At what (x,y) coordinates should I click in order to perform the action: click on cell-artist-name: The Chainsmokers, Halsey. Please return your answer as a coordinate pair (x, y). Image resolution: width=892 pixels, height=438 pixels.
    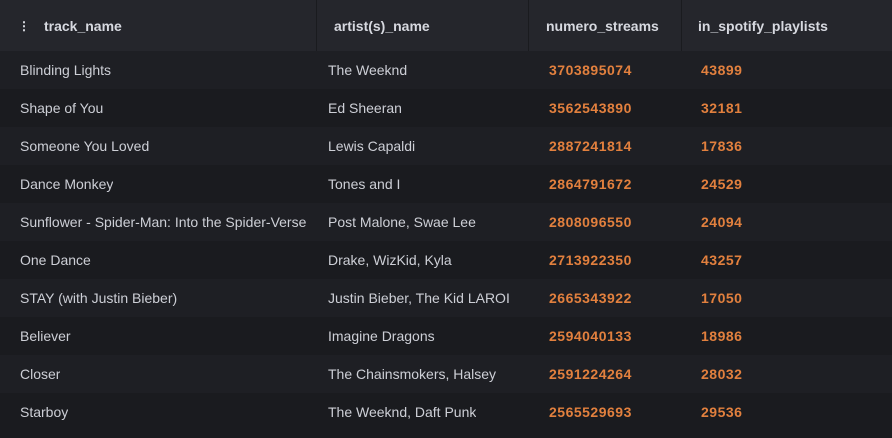
    Looking at the image, I should click on (424, 374).